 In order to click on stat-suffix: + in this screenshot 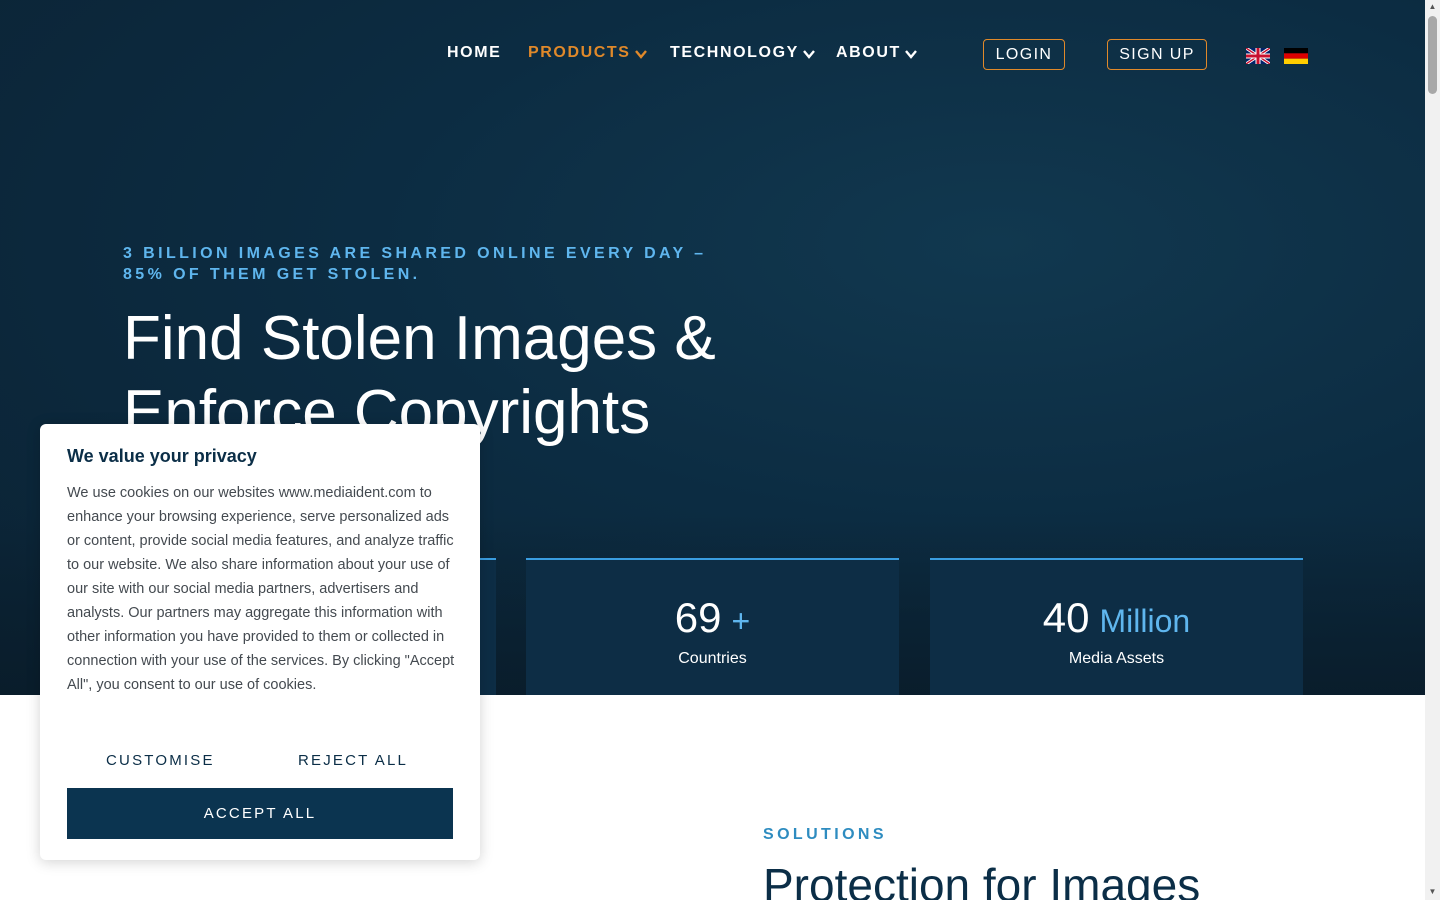, I will do `click(741, 621)`.